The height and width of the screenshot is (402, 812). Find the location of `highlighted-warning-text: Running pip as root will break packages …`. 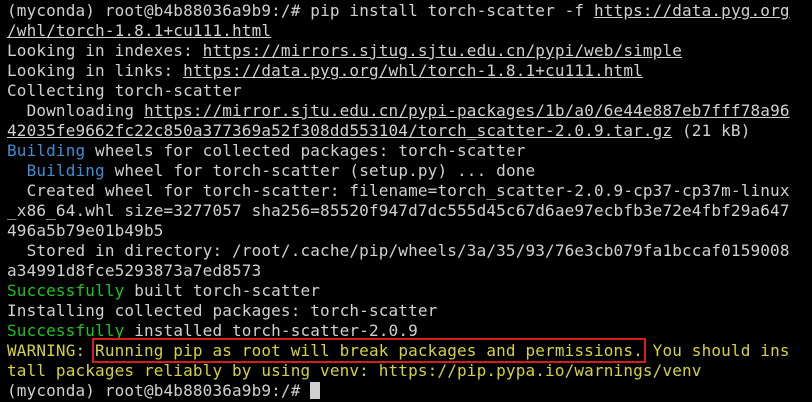

highlighted-warning-text: Running pip as root will break packages … is located at coordinates (369, 350).